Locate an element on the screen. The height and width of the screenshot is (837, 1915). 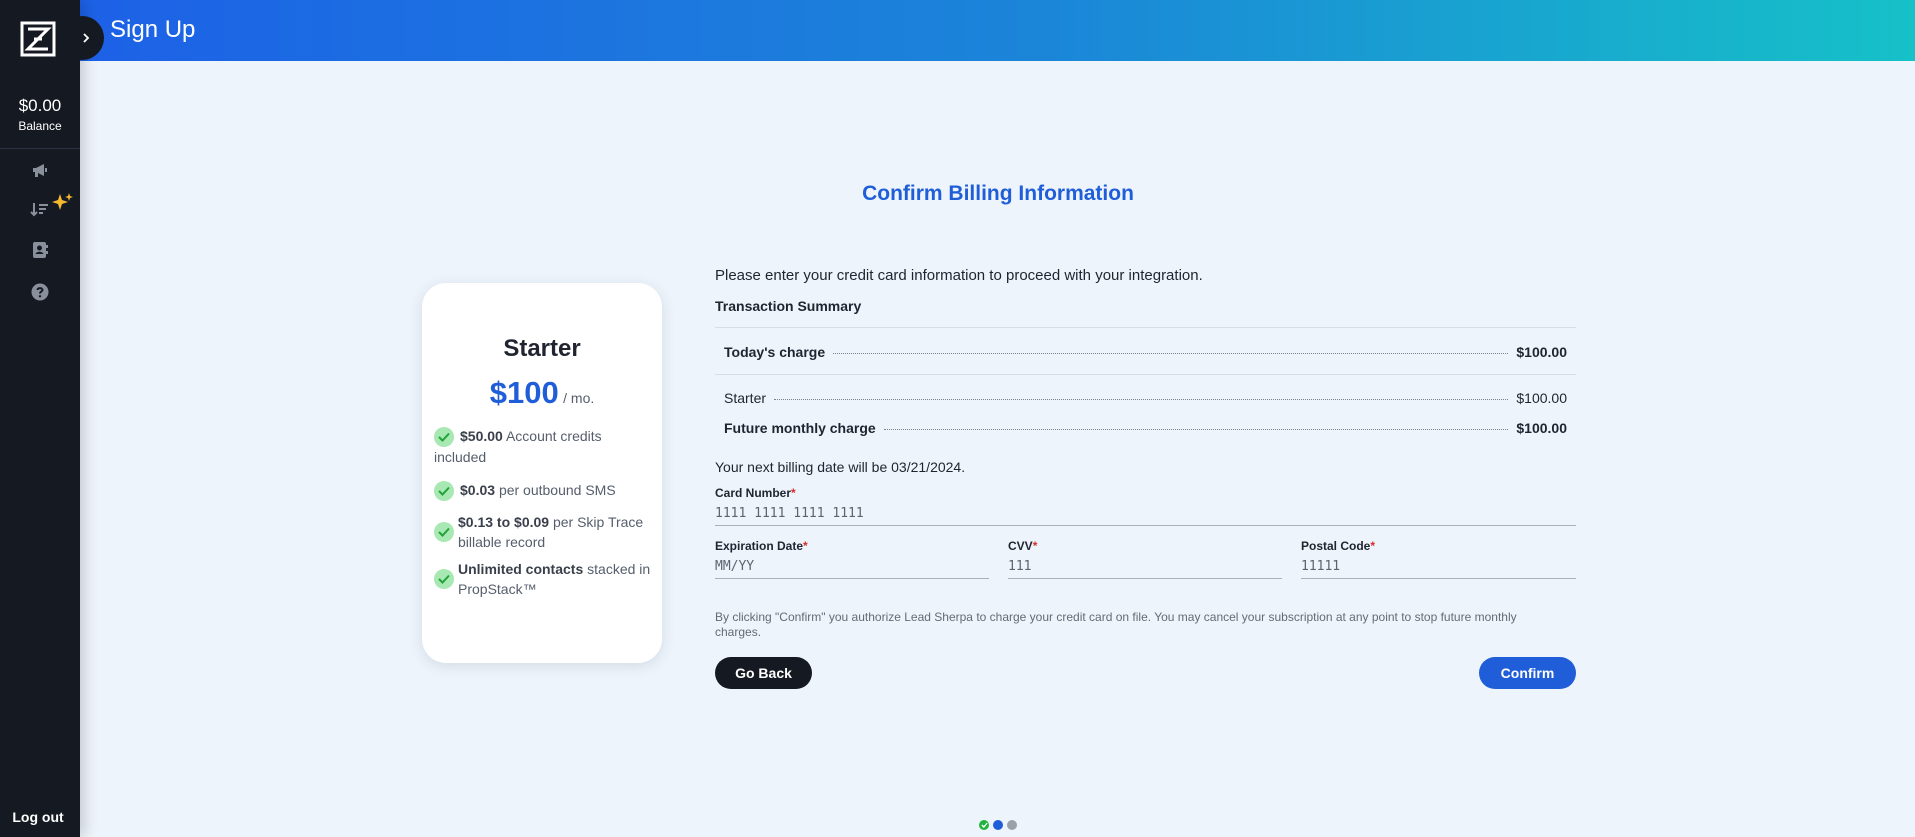
feature-highlight: Unlimited contacts is located at coordinates (521, 569).